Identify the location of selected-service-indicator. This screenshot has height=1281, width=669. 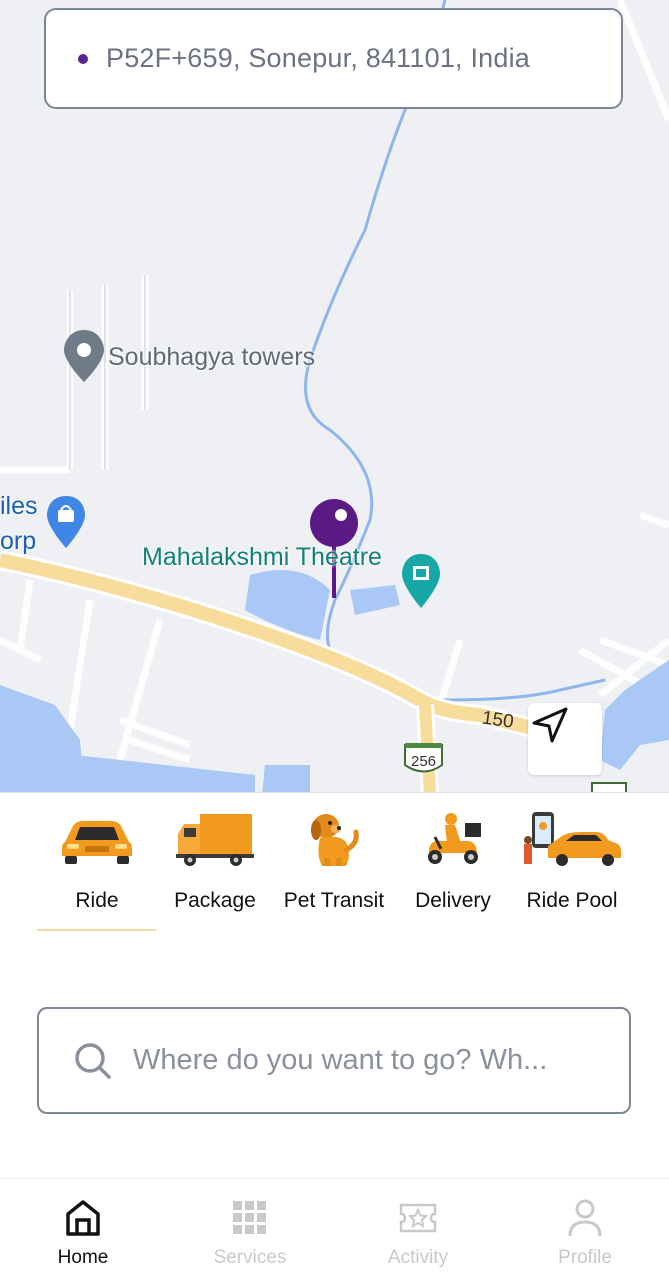
(96, 930).